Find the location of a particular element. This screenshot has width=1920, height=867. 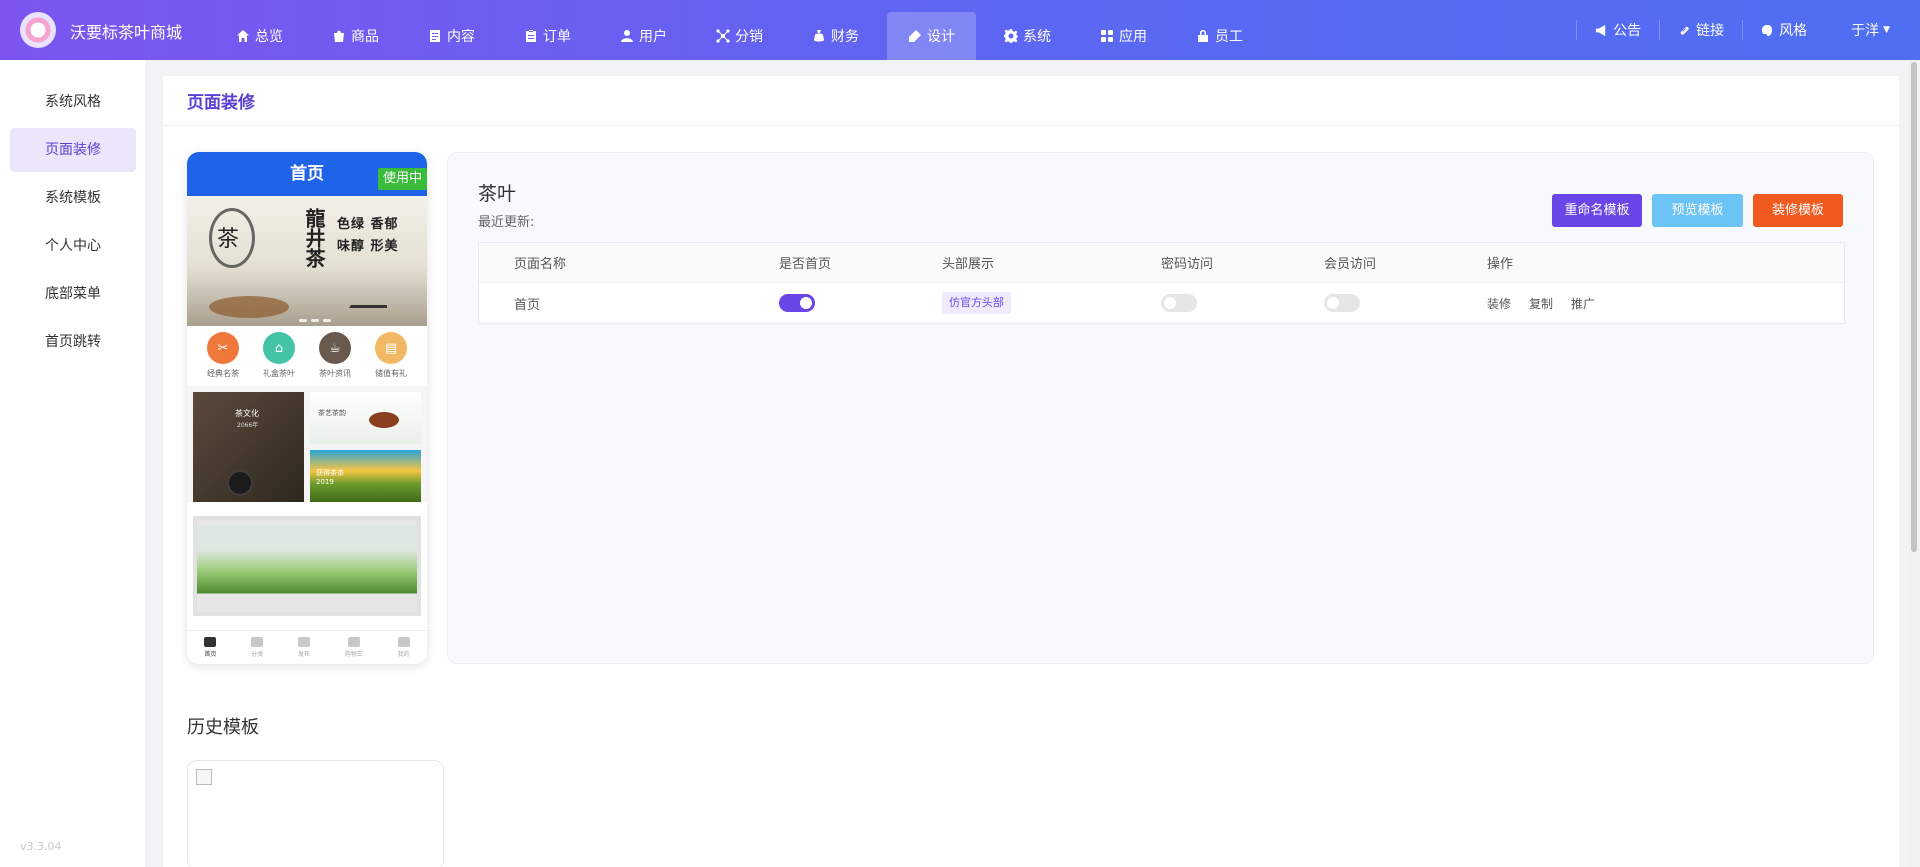

category-icon is located at coordinates (257, 642).